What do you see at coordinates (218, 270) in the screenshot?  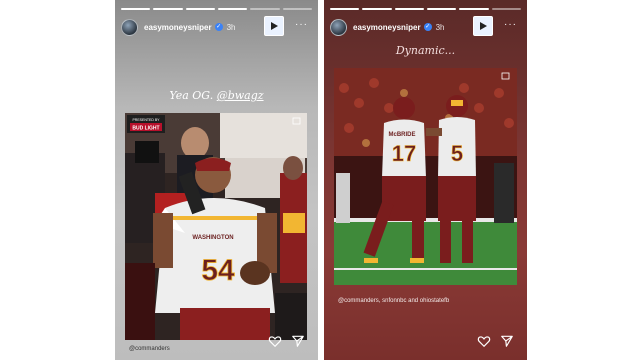 I see `jersey-number-text: 54` at bounding box center [218, 270].